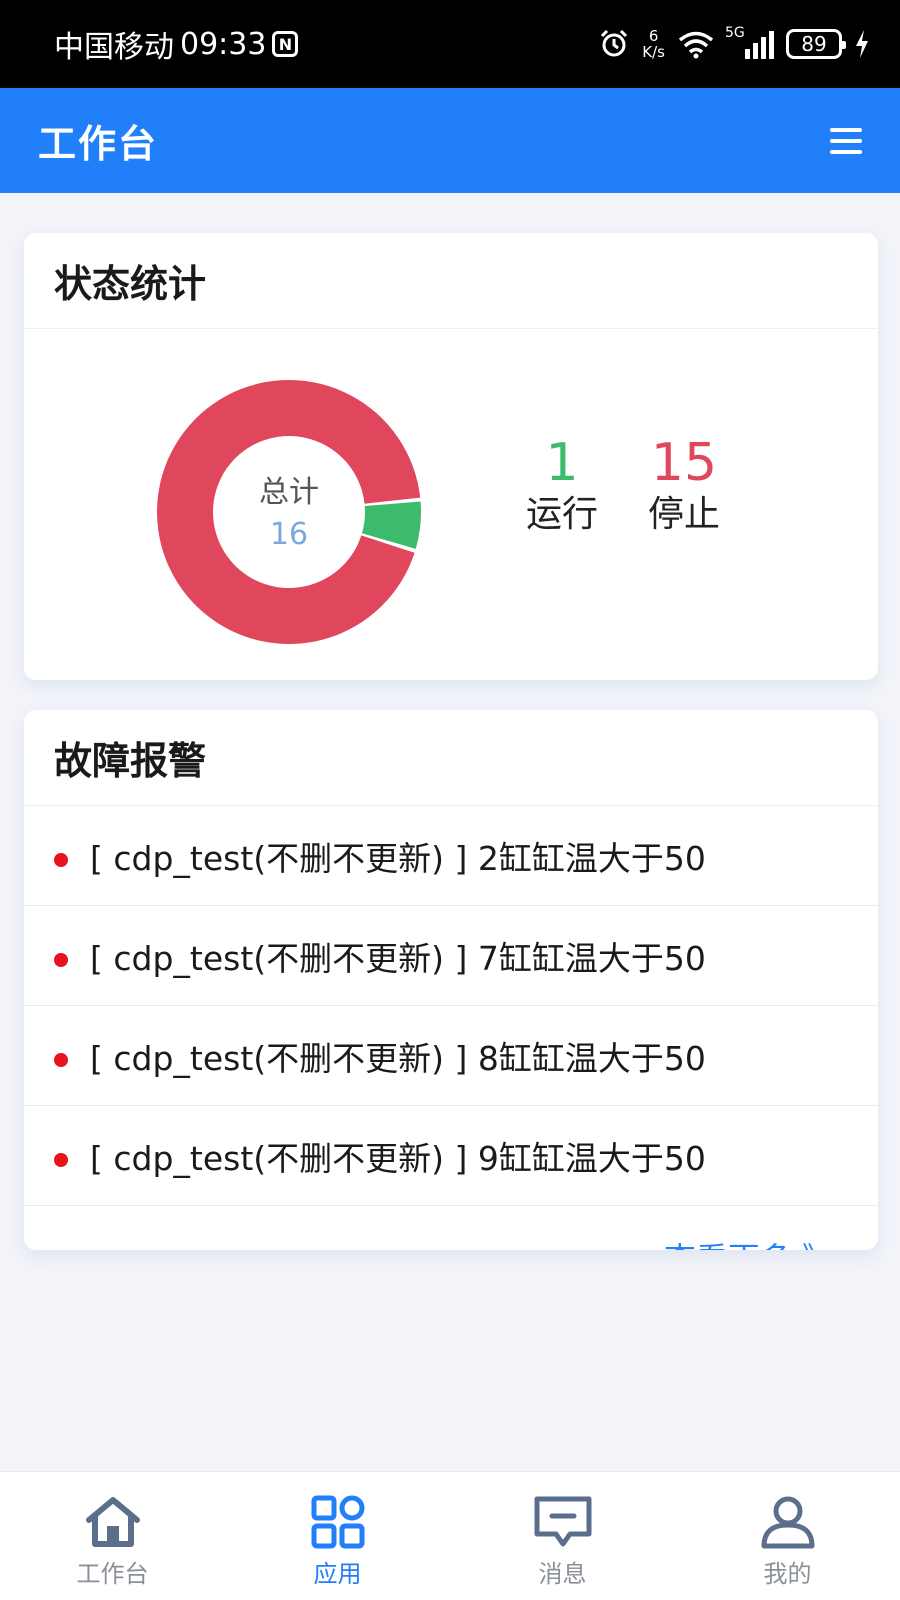 This screenshot has width=900, height=1600. Describe the element at coordinates (562, 1574) in the screenshot. I see `tab-label: 消息` at that location.